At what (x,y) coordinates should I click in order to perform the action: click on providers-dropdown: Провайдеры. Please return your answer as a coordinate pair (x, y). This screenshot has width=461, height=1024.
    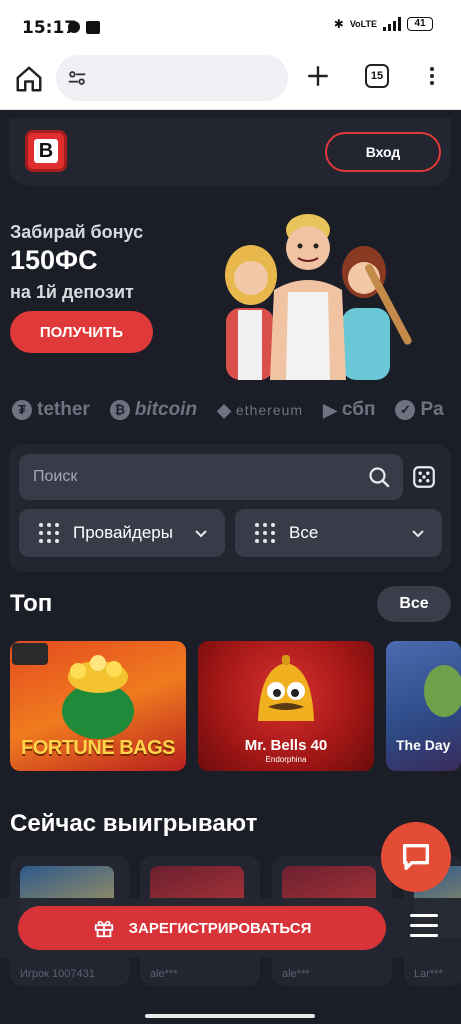
    Looking at the image, I should click on (122, 533).